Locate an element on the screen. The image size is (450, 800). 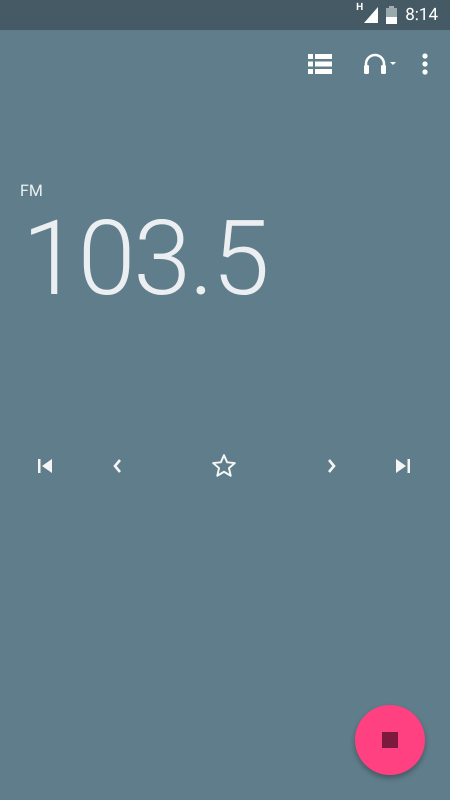
chevron-right-icon is located at coordinates (332, 466).